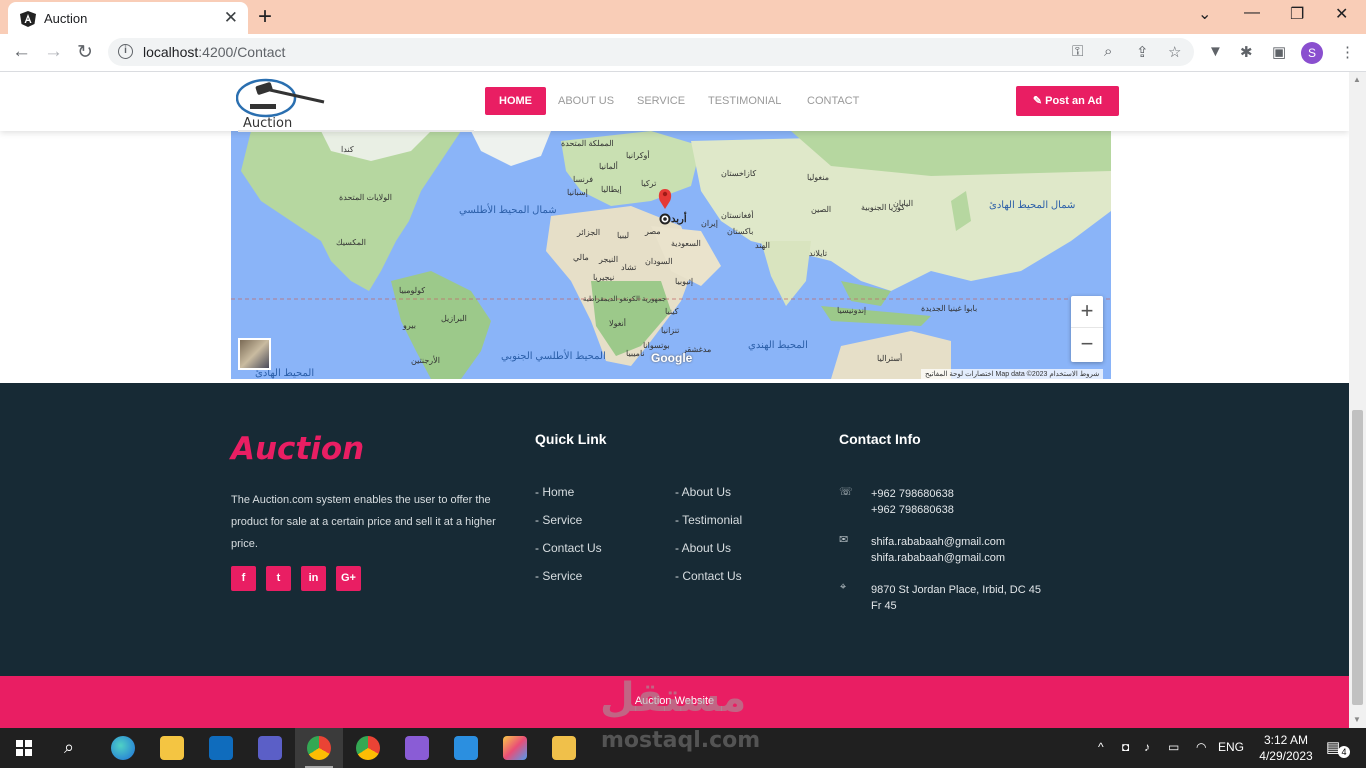 The image size is (1366, 768). I want to click on post-an-ad-button: ✎ Post an Ad, so click(1067, 101).